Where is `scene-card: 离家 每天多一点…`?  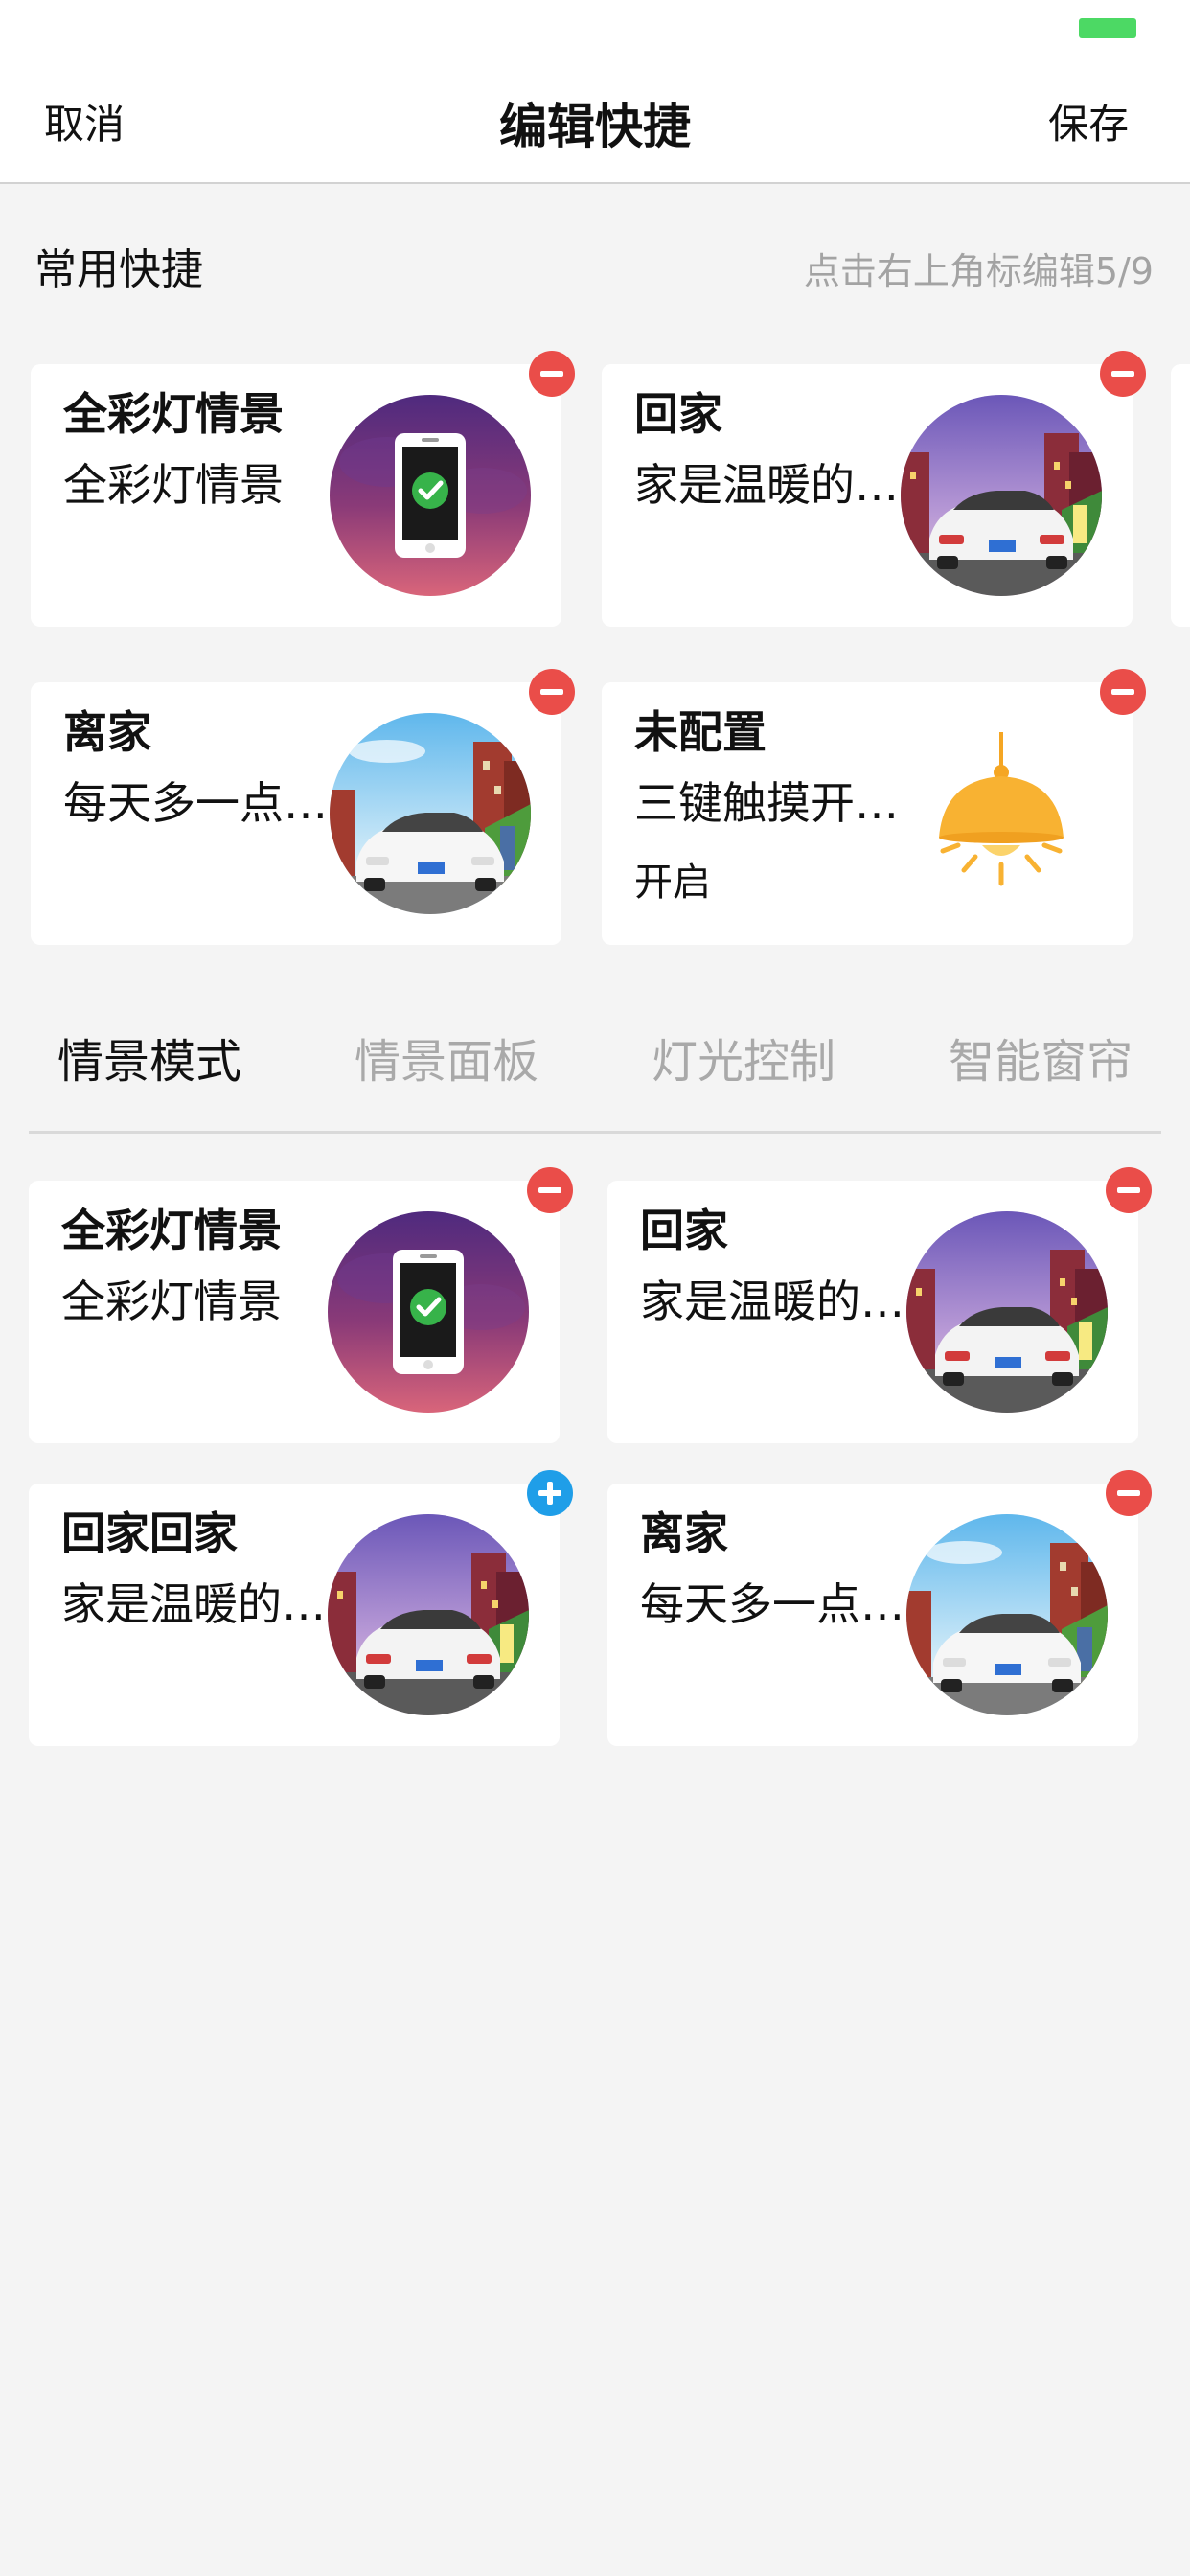 scene-card: 离家 每天多一点… is located at coordinates (873, 1615).